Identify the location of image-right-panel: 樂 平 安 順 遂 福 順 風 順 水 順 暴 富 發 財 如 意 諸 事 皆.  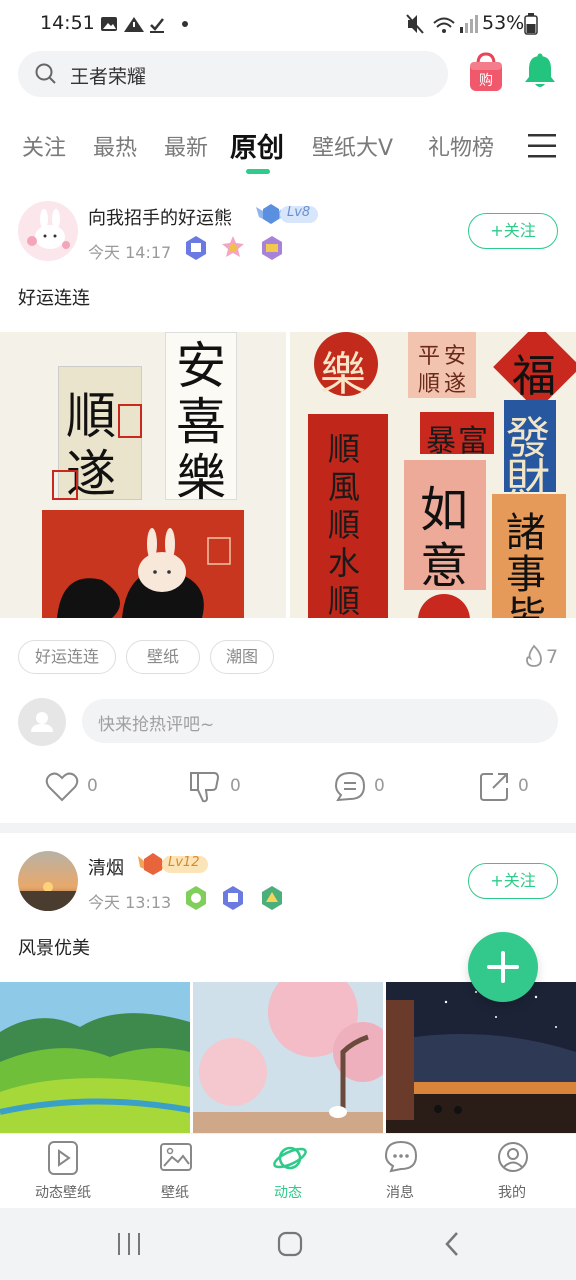
(433, 475).